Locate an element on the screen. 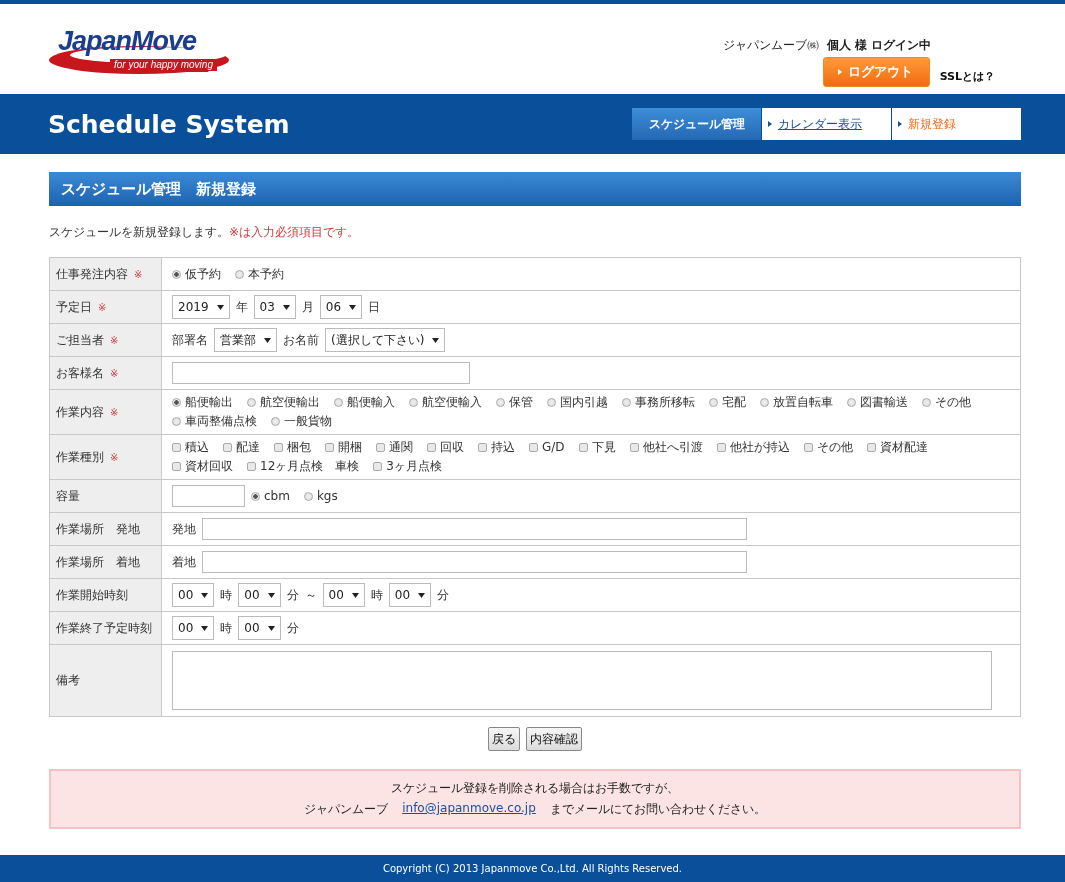 This screenshot has width=1065, height=882. radio-option: 船便輸入 is located at coordinates (364, 402).